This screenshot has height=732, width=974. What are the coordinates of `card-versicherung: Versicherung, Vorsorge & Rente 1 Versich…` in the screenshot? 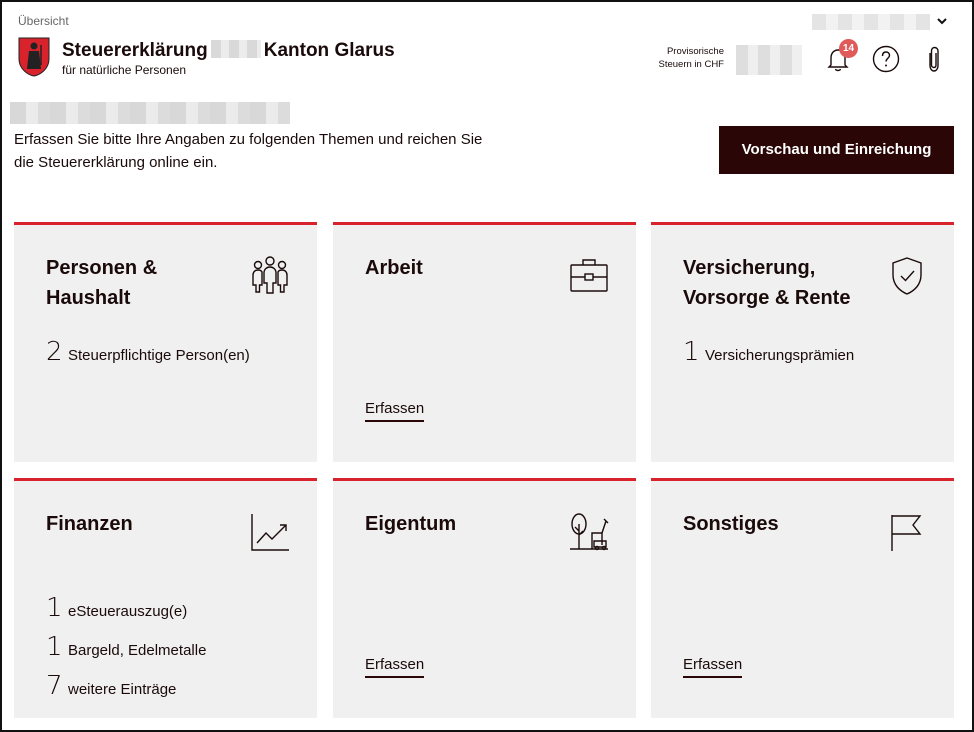 It's located at (802, 342).